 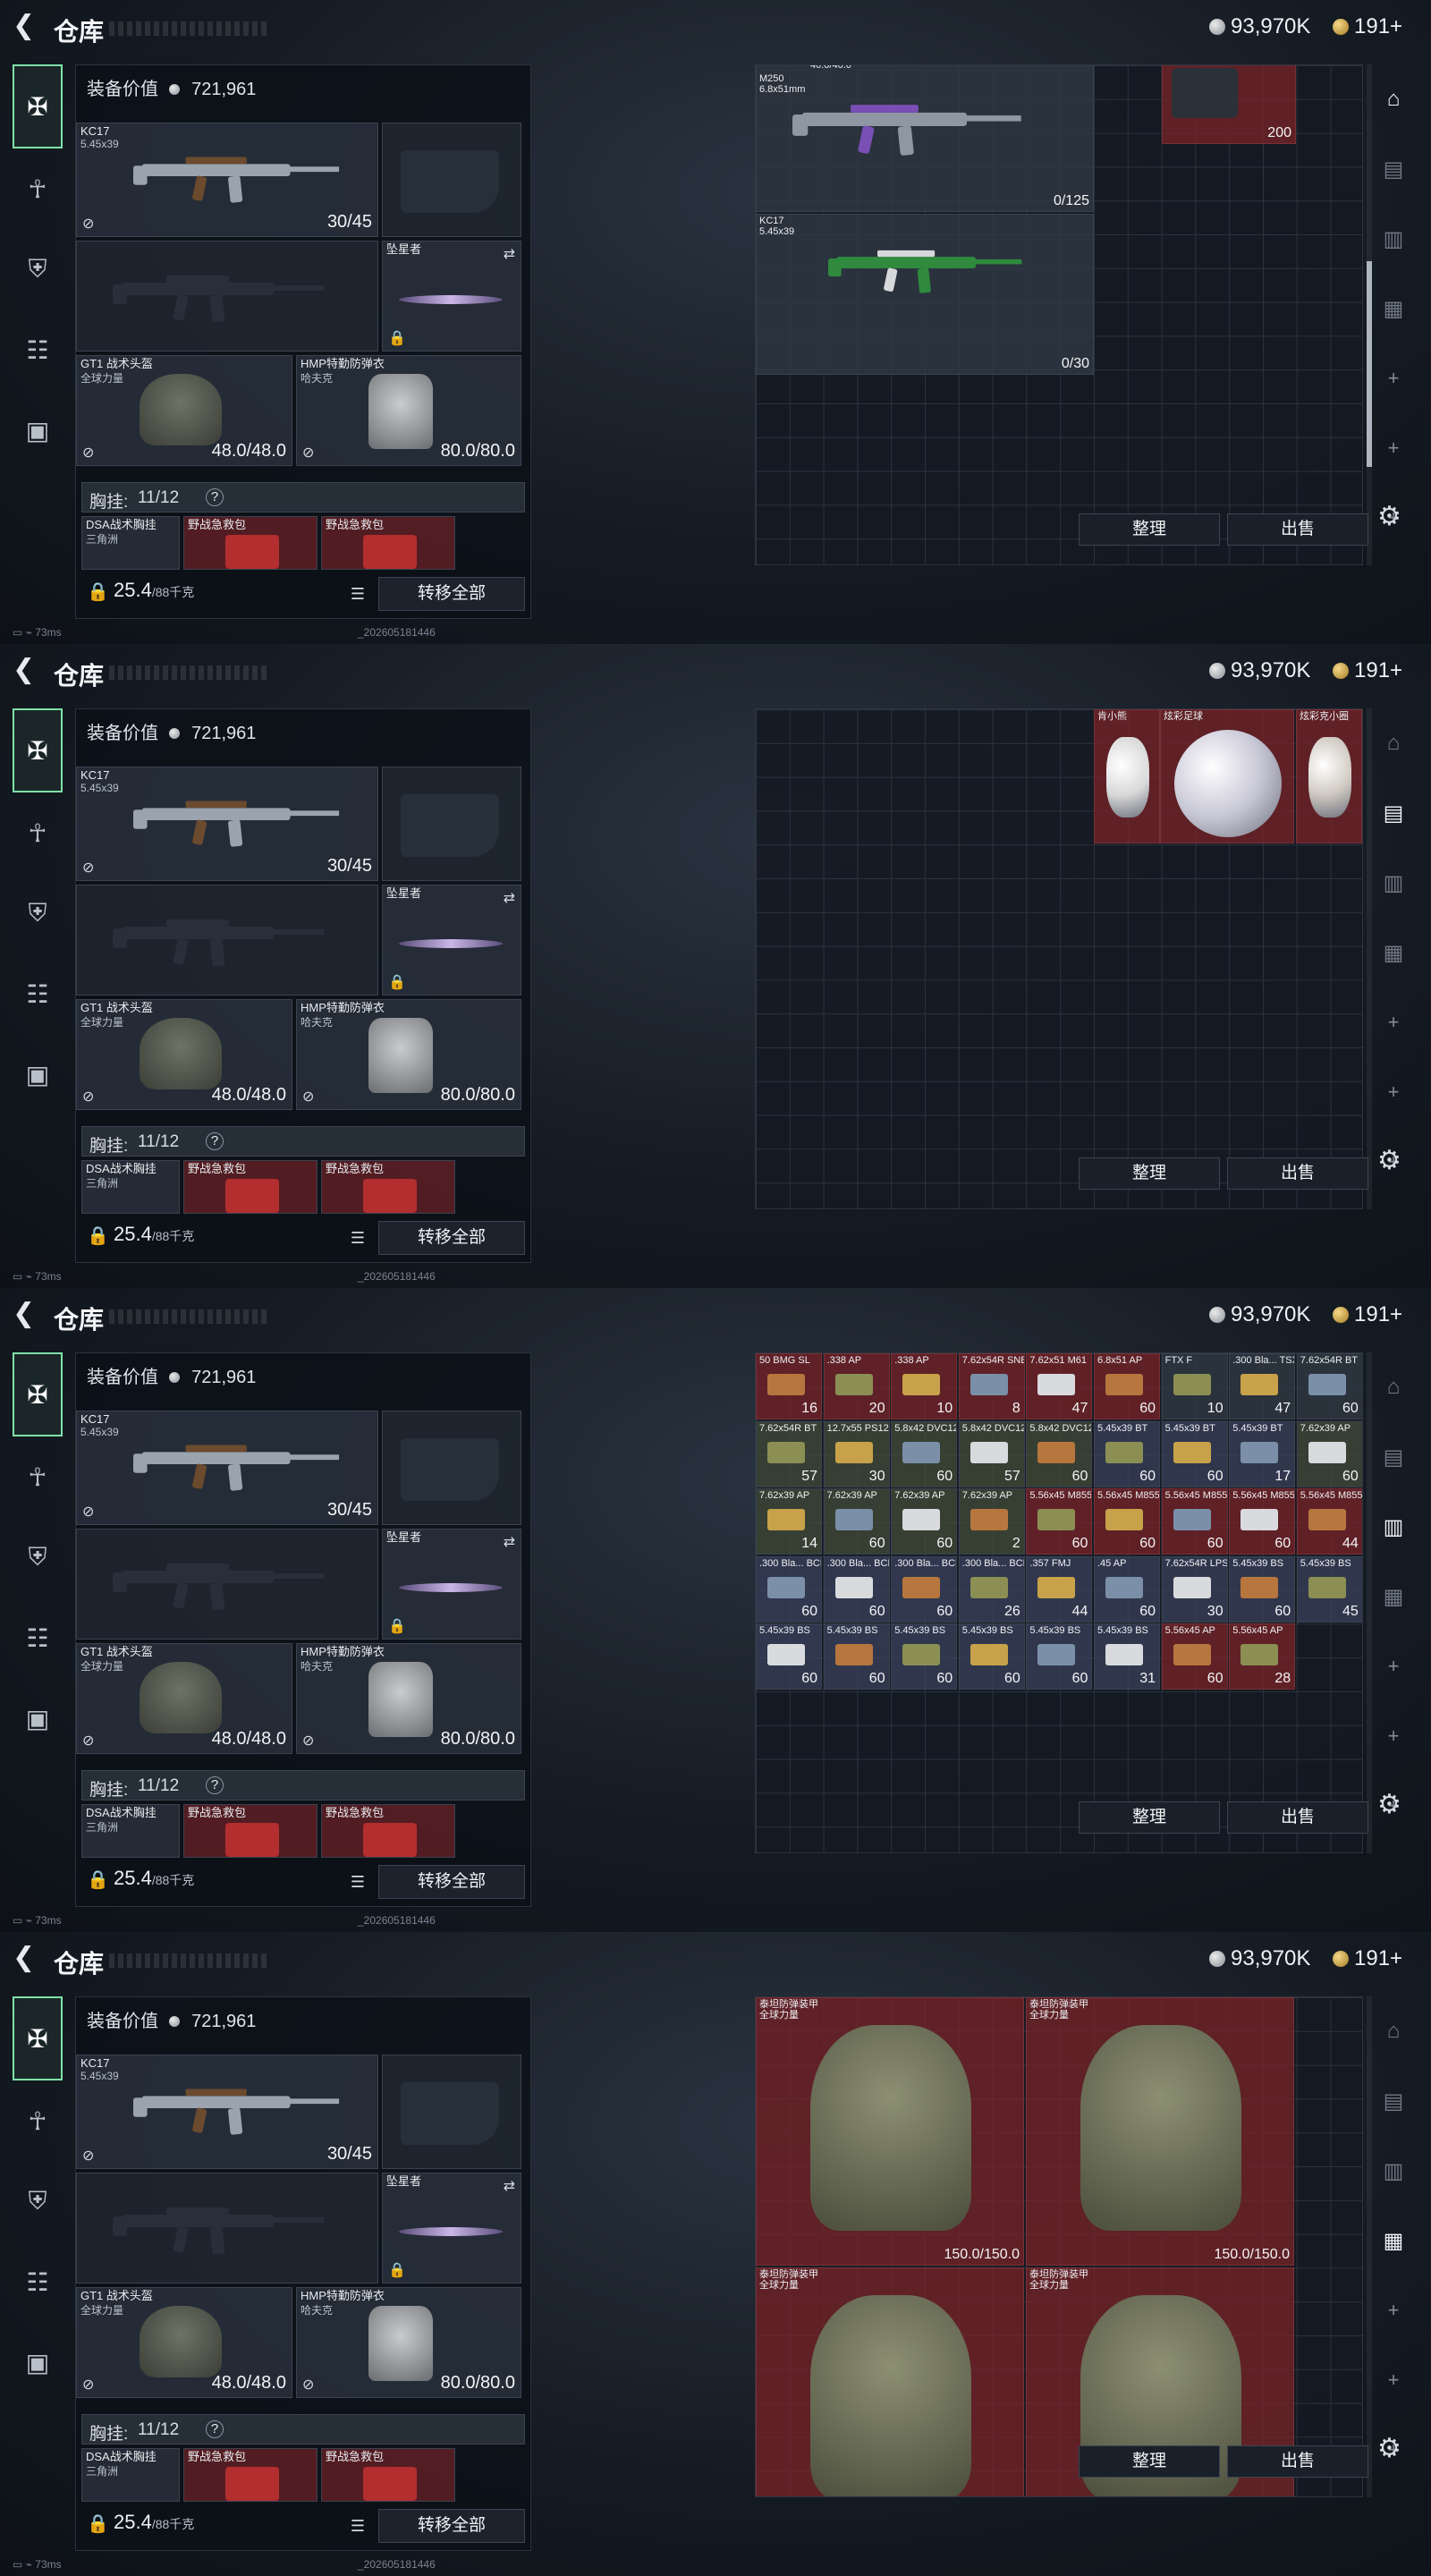 I want to click on storage-item: .45 AP 60, so click(x=1127, y=1589).